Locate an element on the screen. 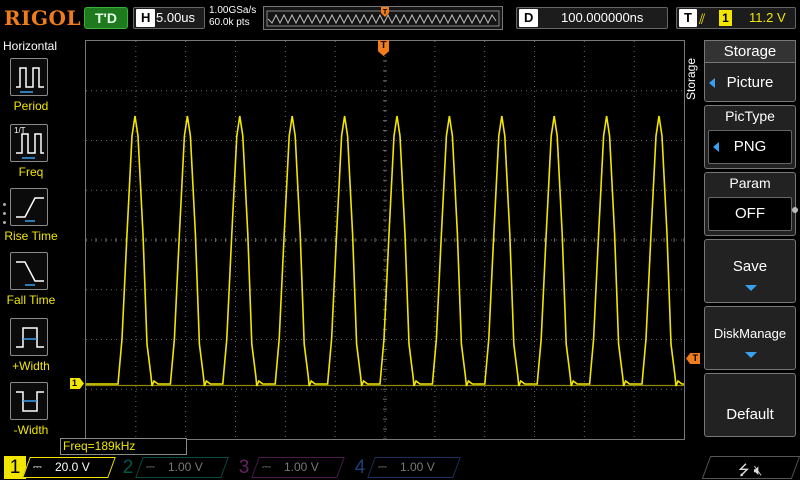  measure-fall-time-button: Fall Time is located at coordinates (30, 283).